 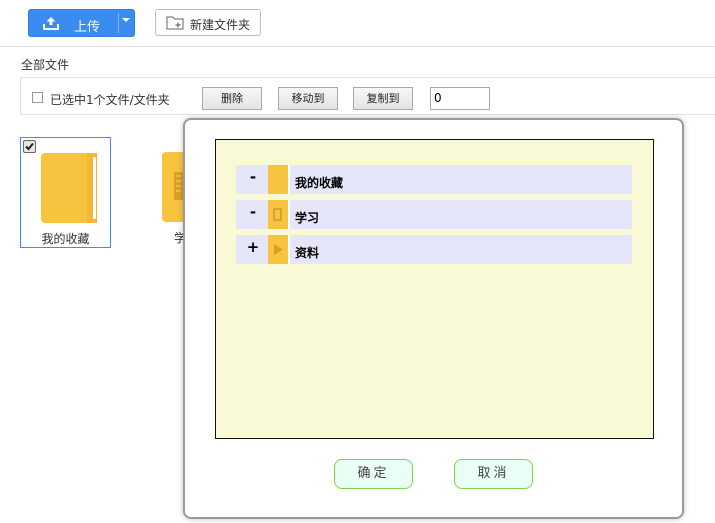 What do you see at coordinates (308, 98) in the screenshot?
I see `move-to-button: 移动到` at bounding box center [308, 98].